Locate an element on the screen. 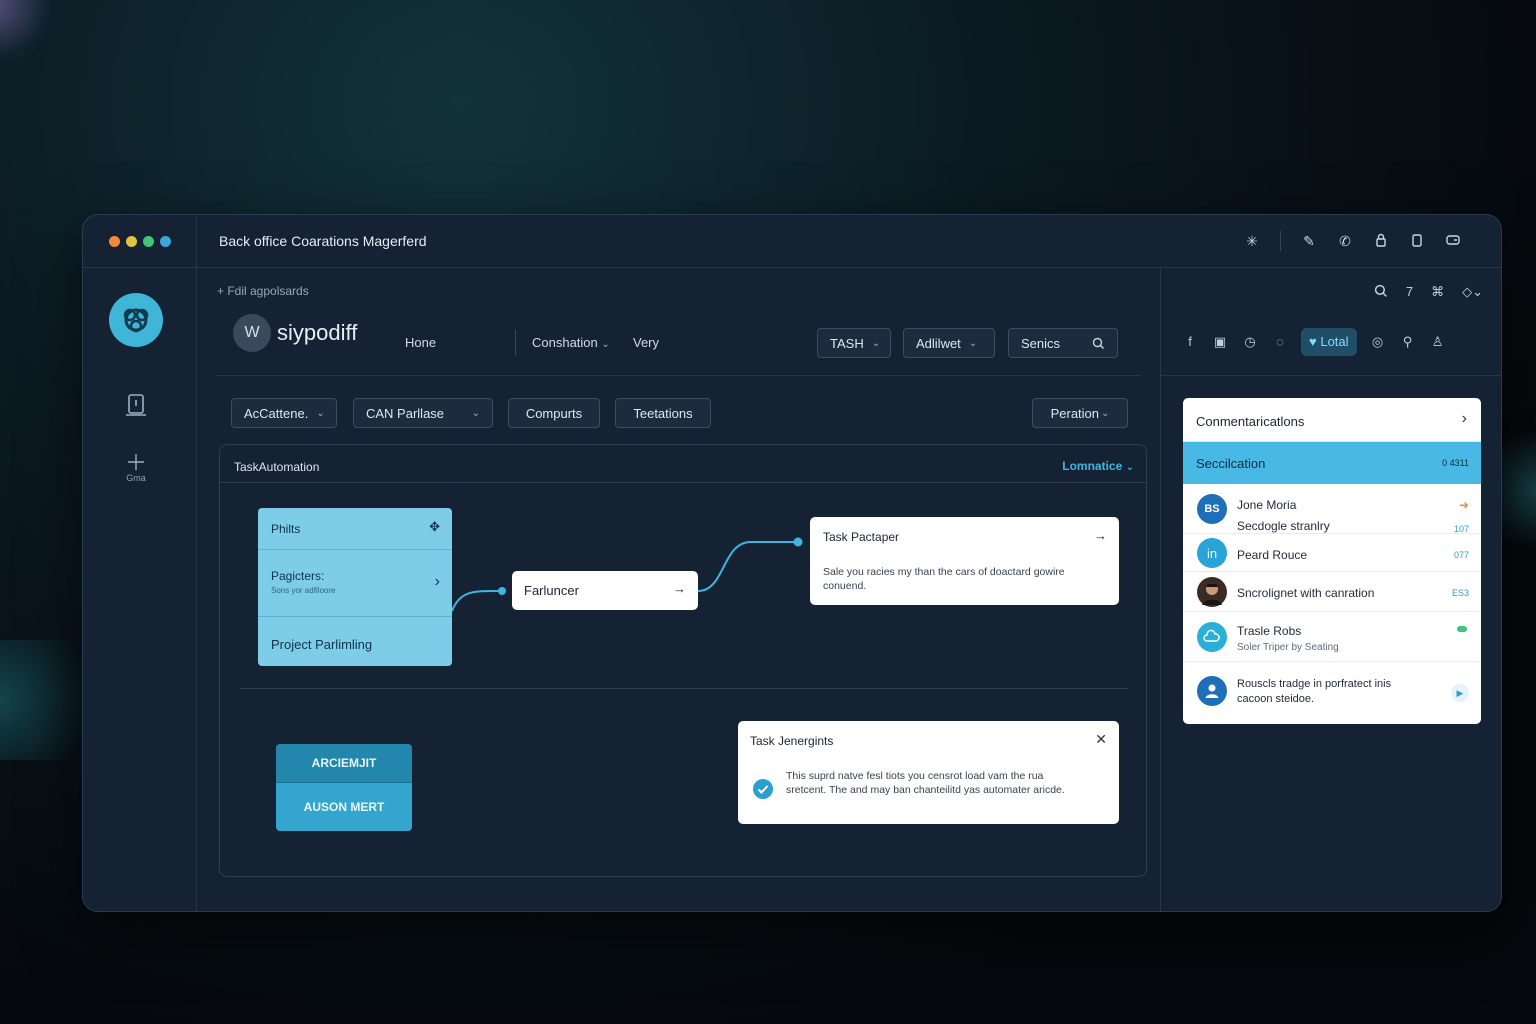 Image resolution: width=1536 pixels, height=1024 pixels. user-icon: ♙ is located at coordinates (1438, 342).